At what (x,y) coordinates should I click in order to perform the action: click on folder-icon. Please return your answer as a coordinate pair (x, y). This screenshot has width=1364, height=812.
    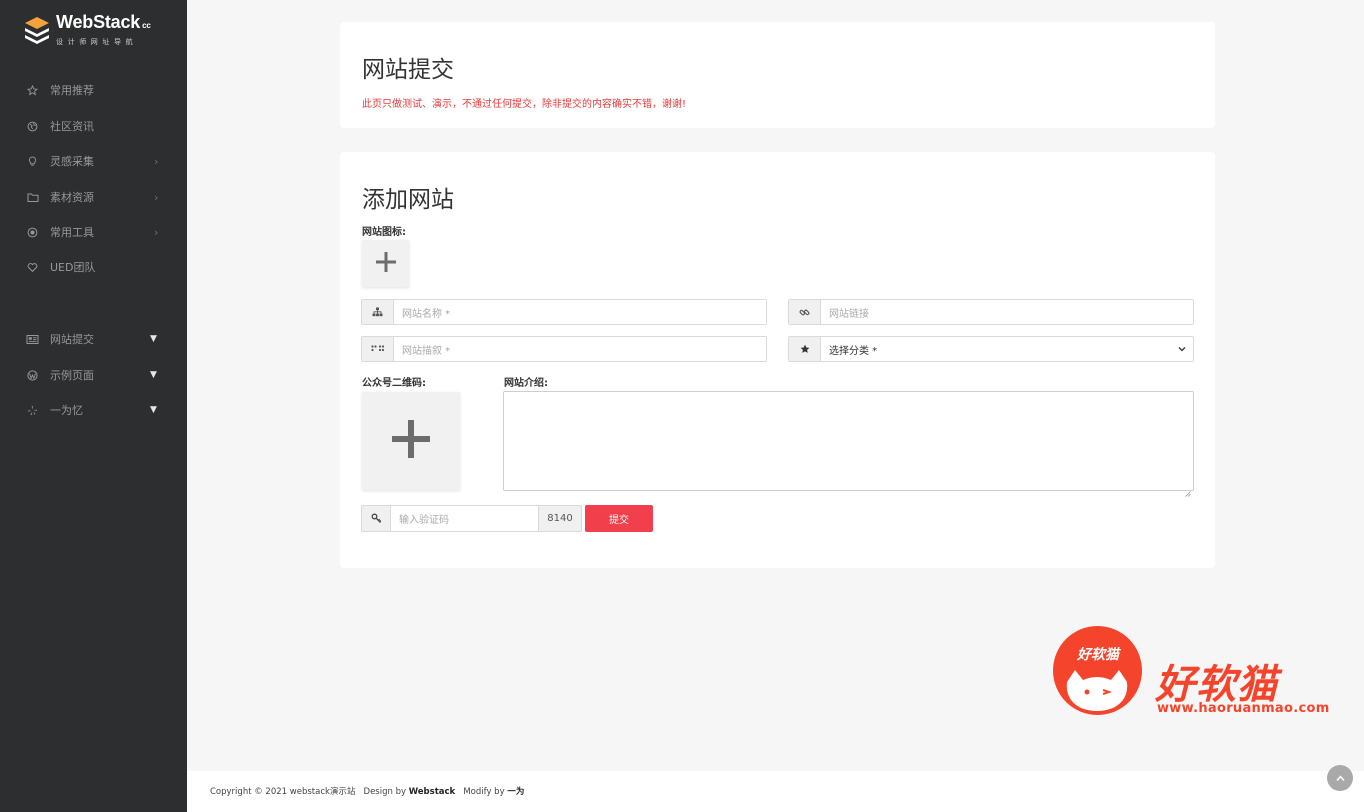
    Looking at the image, I should click on (32, 197).